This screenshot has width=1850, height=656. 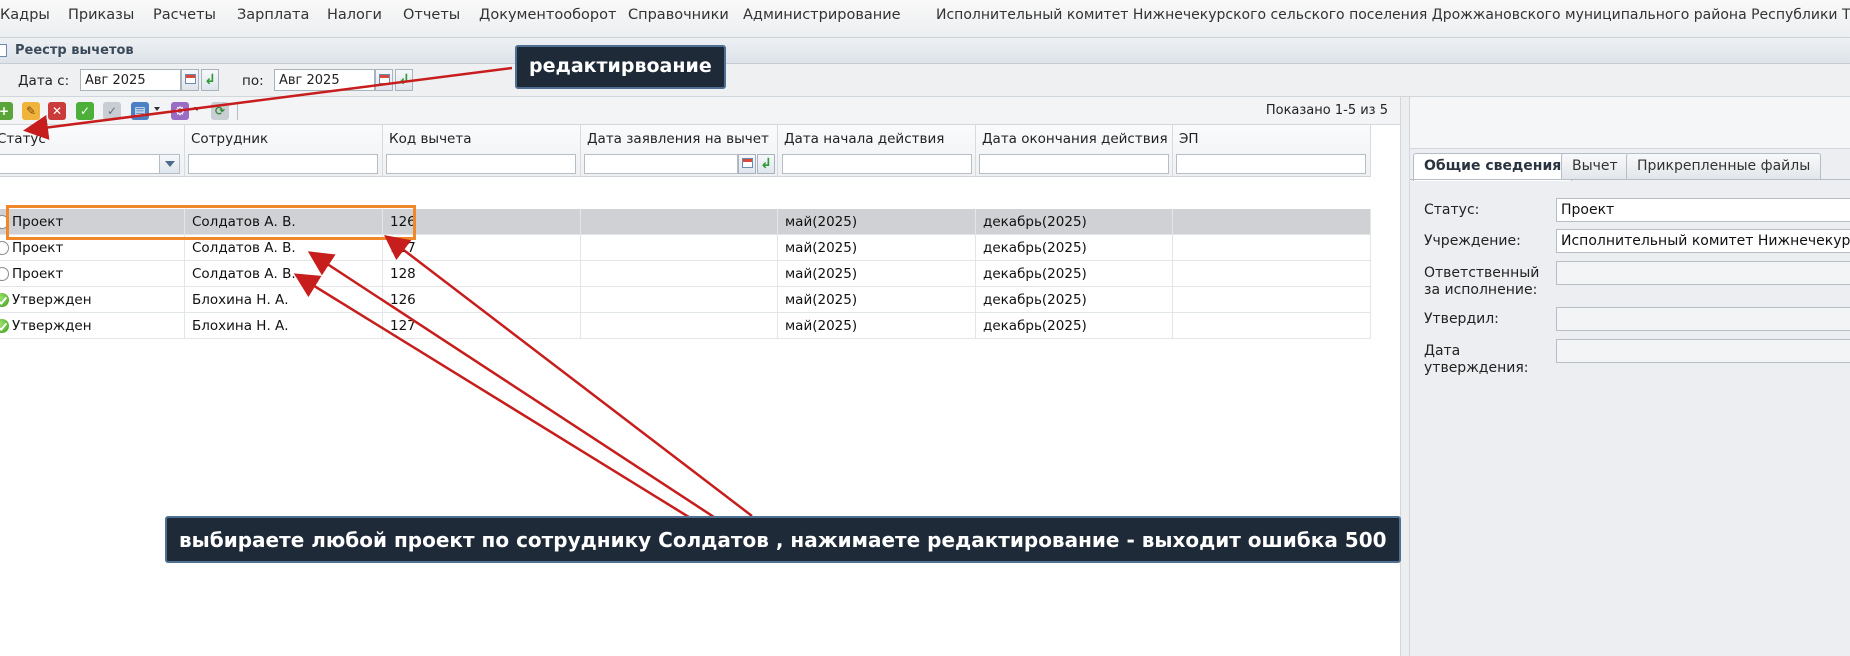 What do you see at coordinates (822, 15) in the screenshot?
I see `menu-item-administration: Администрирование` at bounding box center [822, 15].